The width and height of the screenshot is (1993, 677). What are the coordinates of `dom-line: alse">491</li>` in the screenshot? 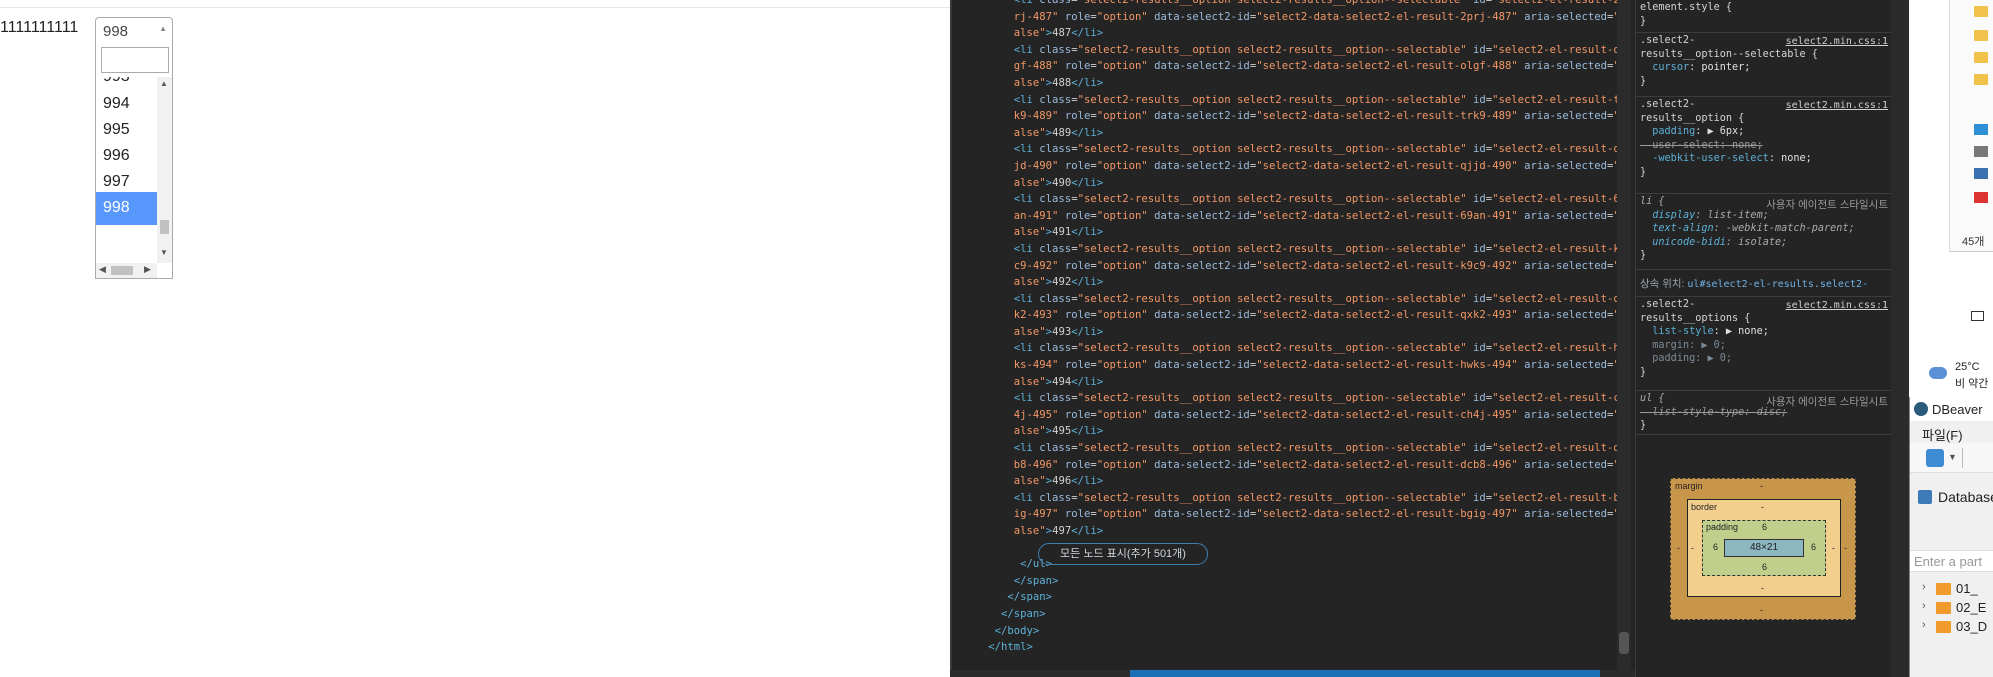 It's located at (1285, 232).